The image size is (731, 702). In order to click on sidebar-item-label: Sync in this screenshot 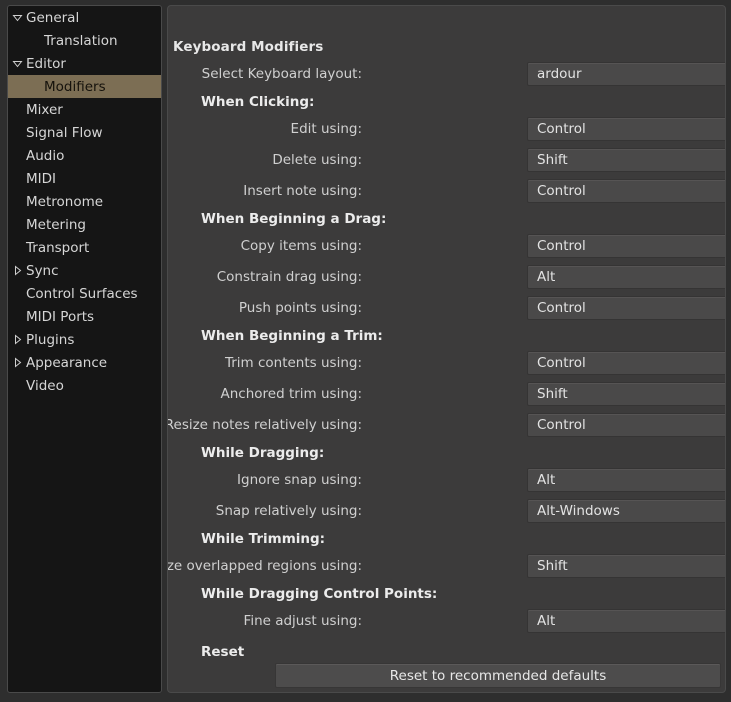, I will do `click(42, 270)`.